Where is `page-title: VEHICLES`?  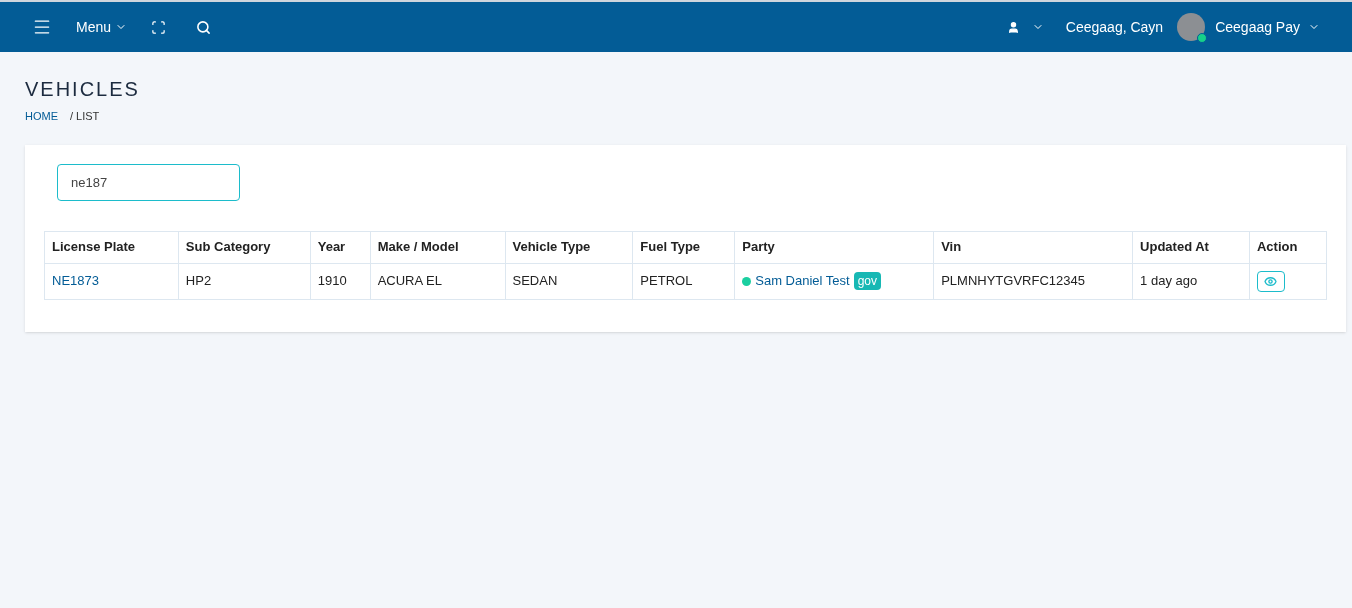
page-title: VEHICLES is located at coordinates (83, 89).